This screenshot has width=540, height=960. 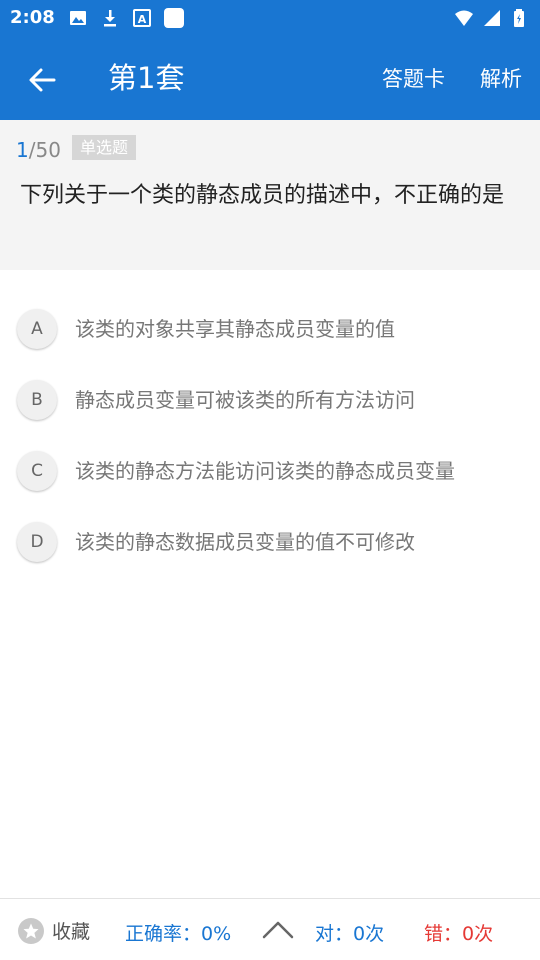 I want to click on signal-icon, so click(x=492, y=18).